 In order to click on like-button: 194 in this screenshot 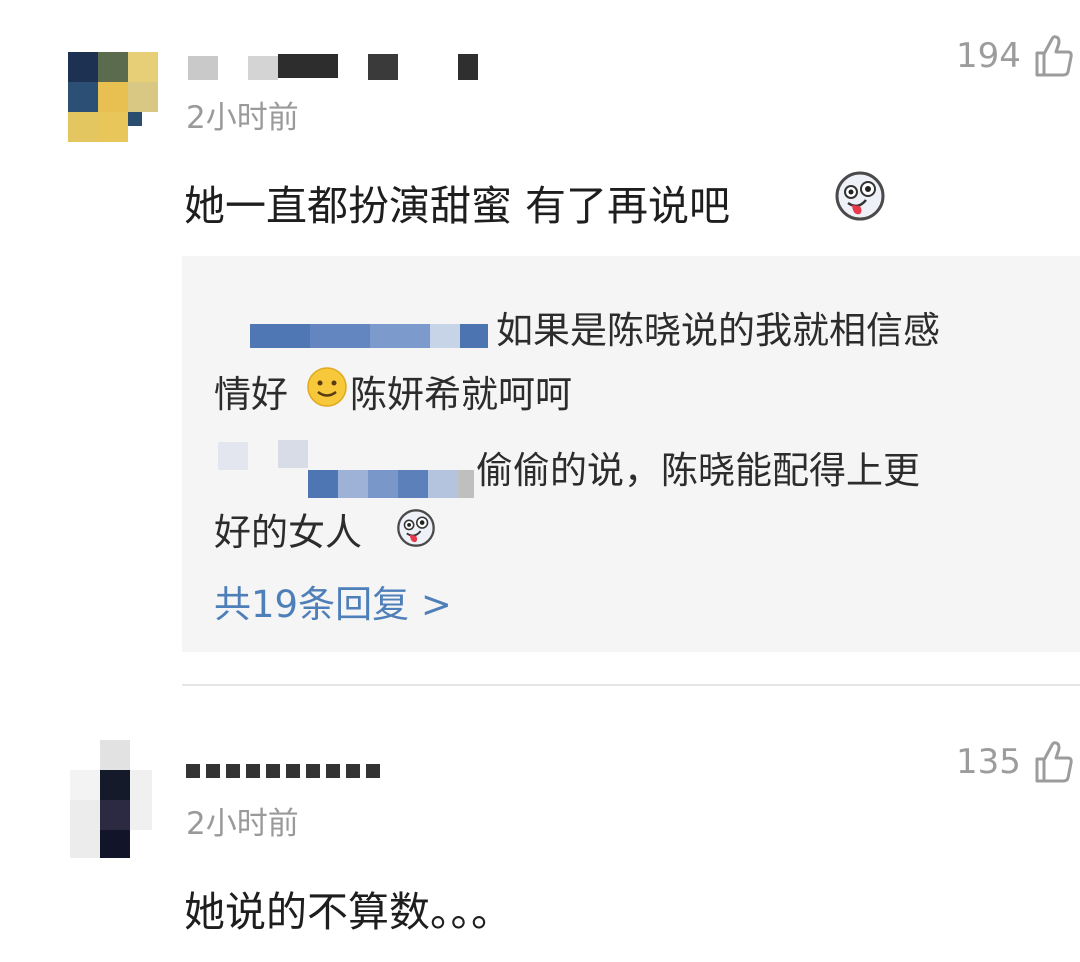, I will do `click(1015, 57)`.